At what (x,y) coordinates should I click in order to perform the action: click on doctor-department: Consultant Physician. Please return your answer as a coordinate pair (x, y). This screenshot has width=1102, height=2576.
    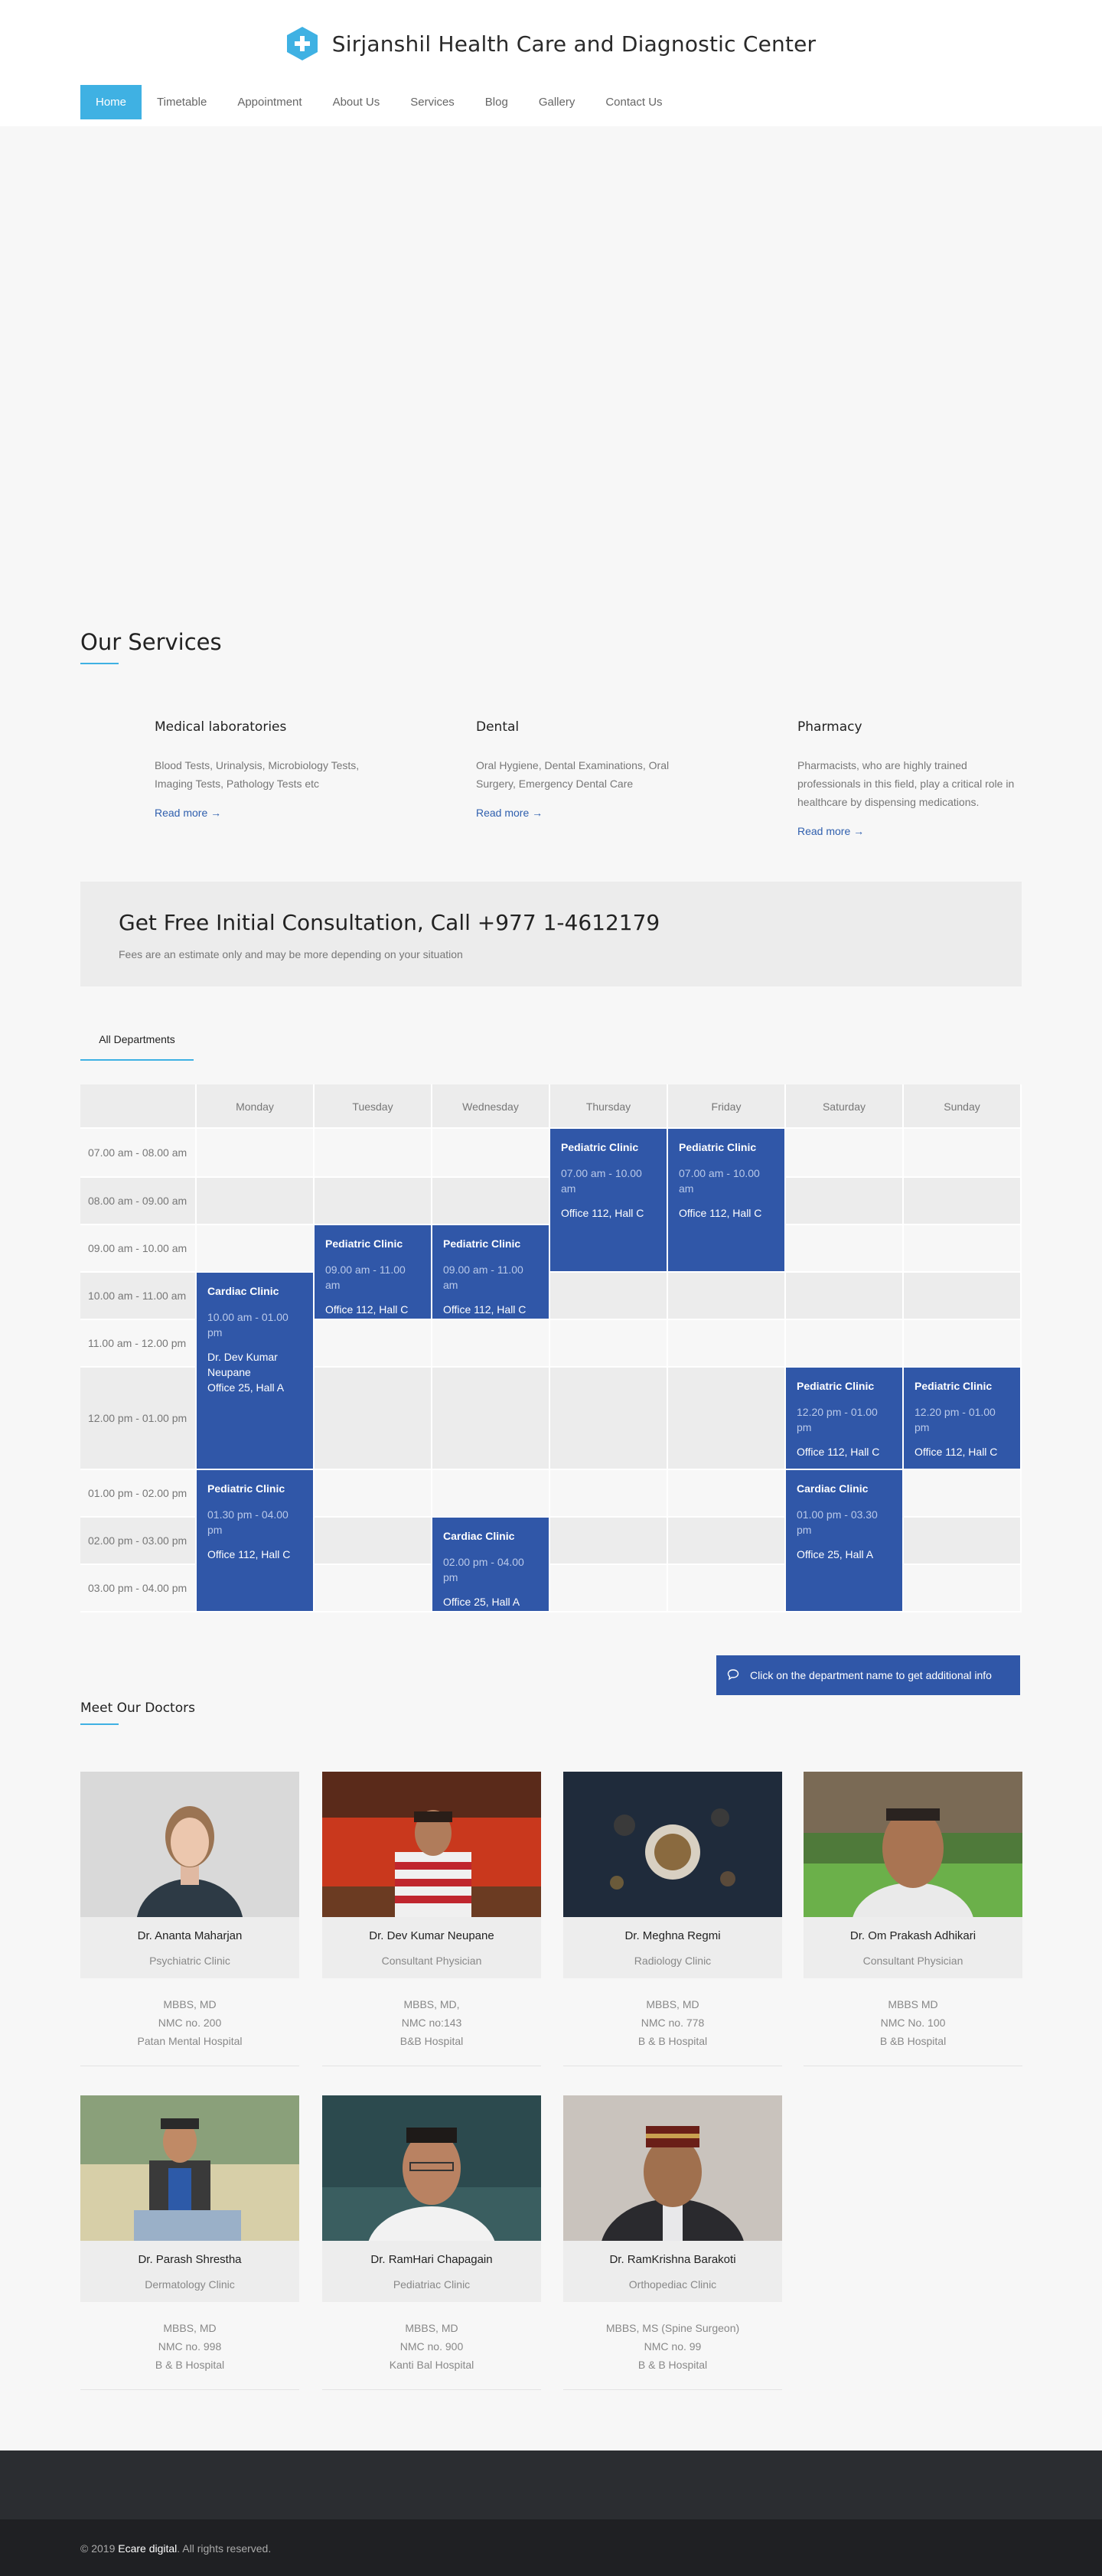
    Looking at the image, I should click on (912, 1961).